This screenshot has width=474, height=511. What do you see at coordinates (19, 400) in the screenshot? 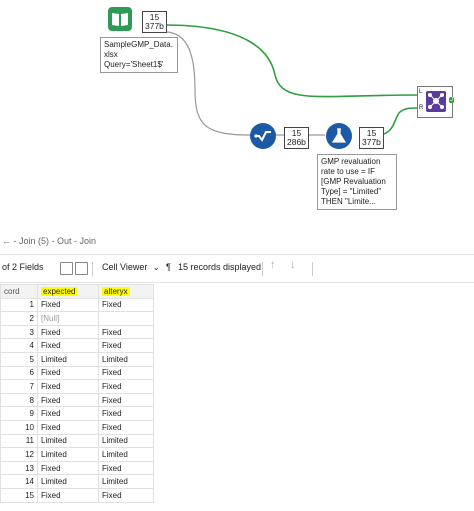
I see `record-number-cell: 8` at bounding box center [19, 400].